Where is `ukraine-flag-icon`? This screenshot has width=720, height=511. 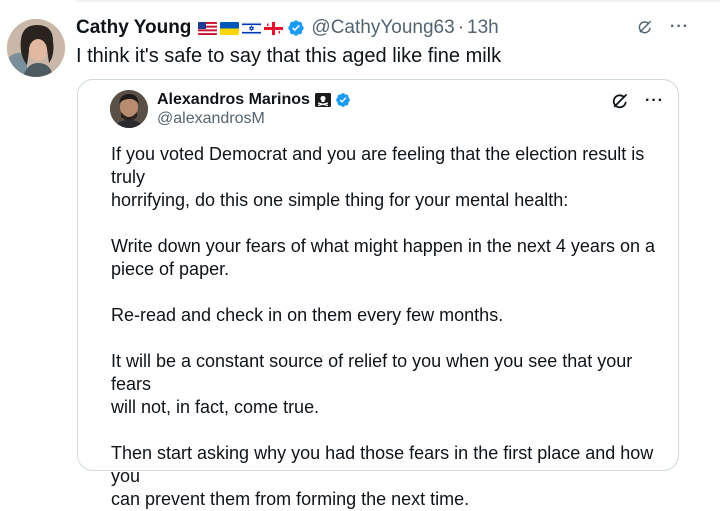
ukraine-flag-icon is located at coordinates (230, 28).